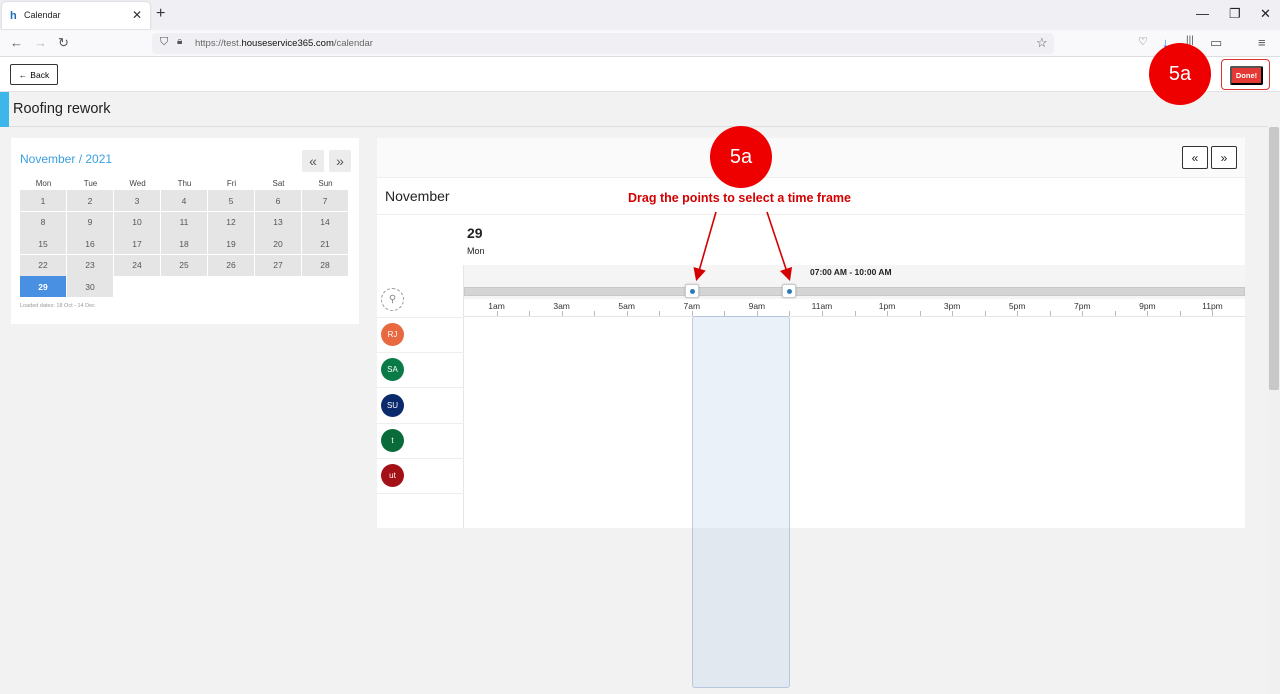  What do you see at coordinates (184, 222) in the screenshot?
I see `day-cell: 11` at bounding box center [184, 222].